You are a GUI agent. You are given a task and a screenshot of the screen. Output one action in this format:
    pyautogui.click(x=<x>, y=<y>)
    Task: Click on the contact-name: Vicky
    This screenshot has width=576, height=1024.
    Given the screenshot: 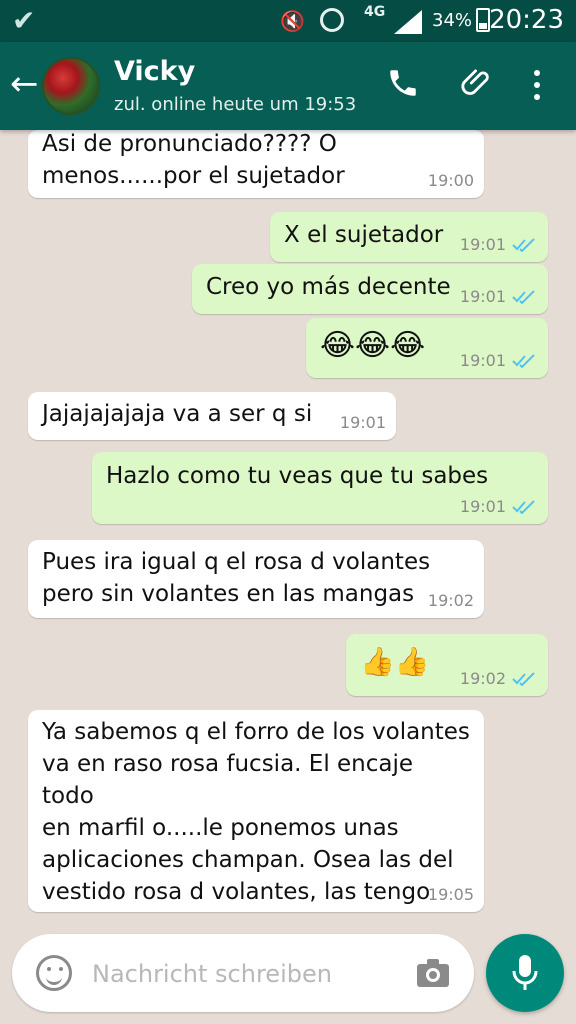 What is the action you would take?
    pyautogui.click(x=154, y=71)
    